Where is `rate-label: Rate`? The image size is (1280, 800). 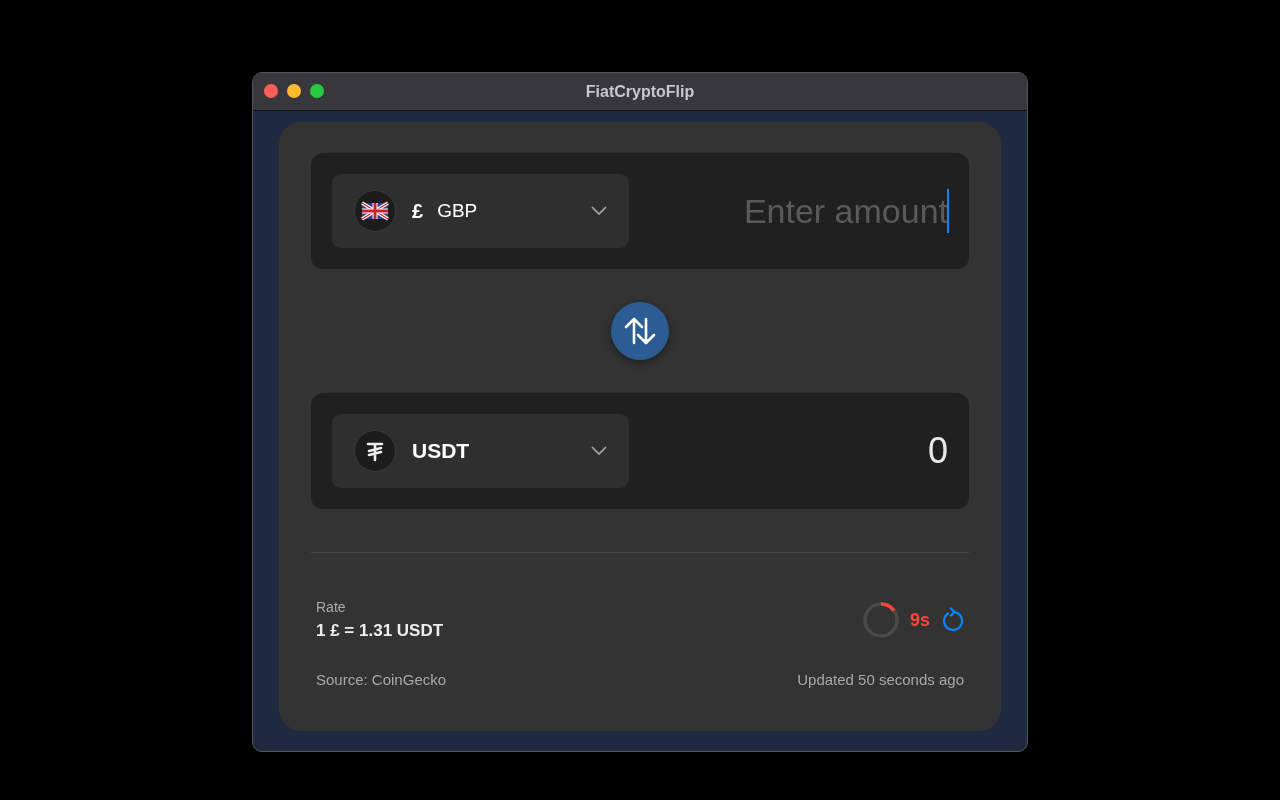
rate-label: Rate is located at coordinates (331, 607).